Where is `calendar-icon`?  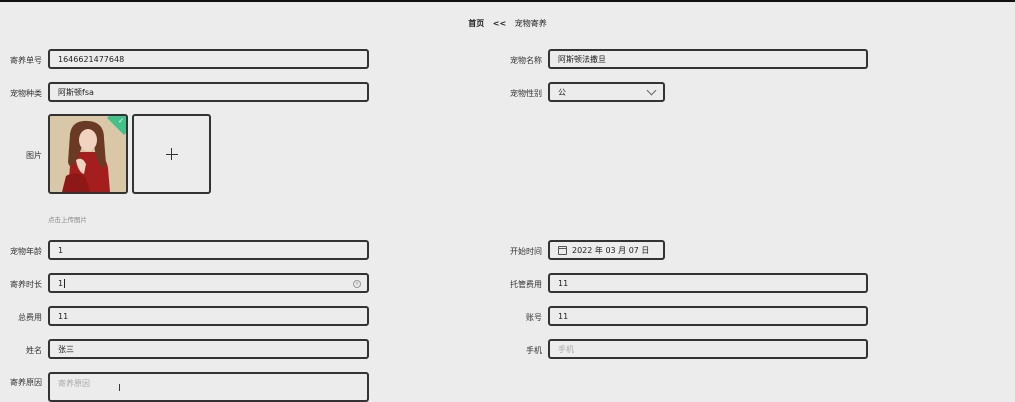
calendar-icon is located at coordinates (562, 250).